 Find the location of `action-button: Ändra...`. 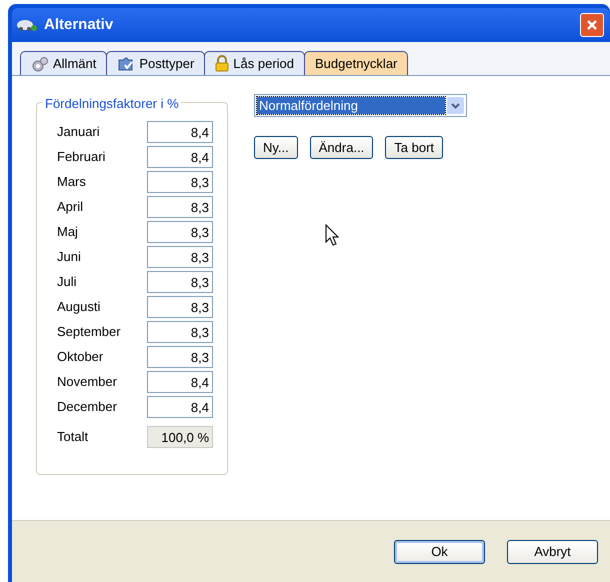

action-button: Ändra... is located at coordinates (342, 147).